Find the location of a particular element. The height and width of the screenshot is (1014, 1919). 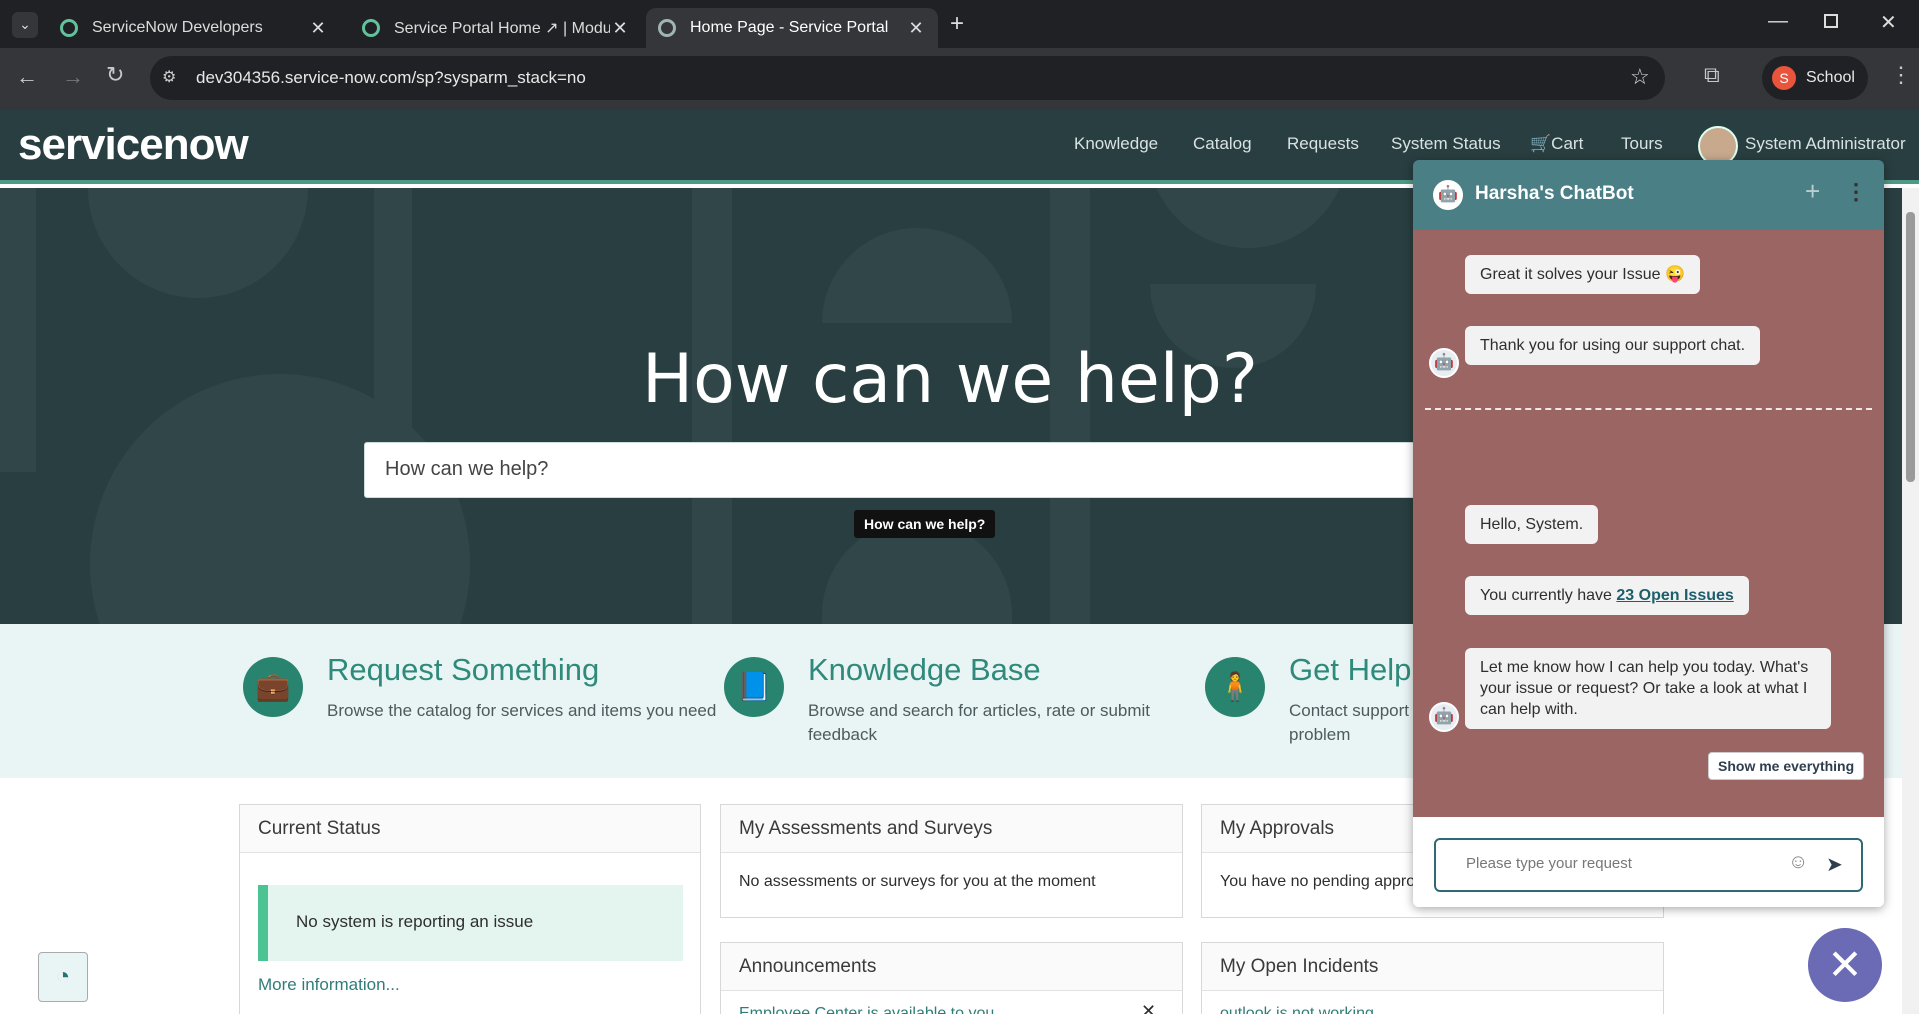

search-tooltip: How can we help? is located at coordinates (925, 524).